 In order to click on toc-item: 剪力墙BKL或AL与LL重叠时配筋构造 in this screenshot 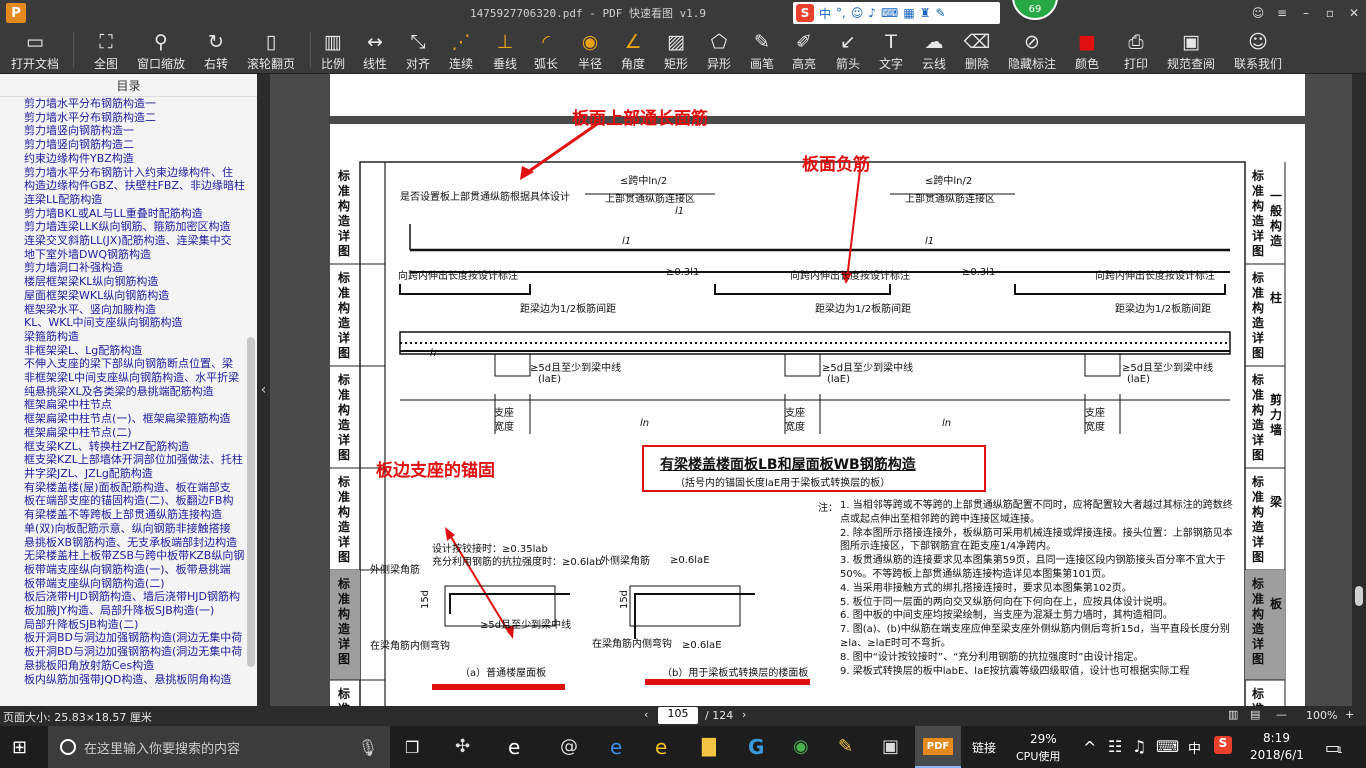, I will do `click(137, 214)`.